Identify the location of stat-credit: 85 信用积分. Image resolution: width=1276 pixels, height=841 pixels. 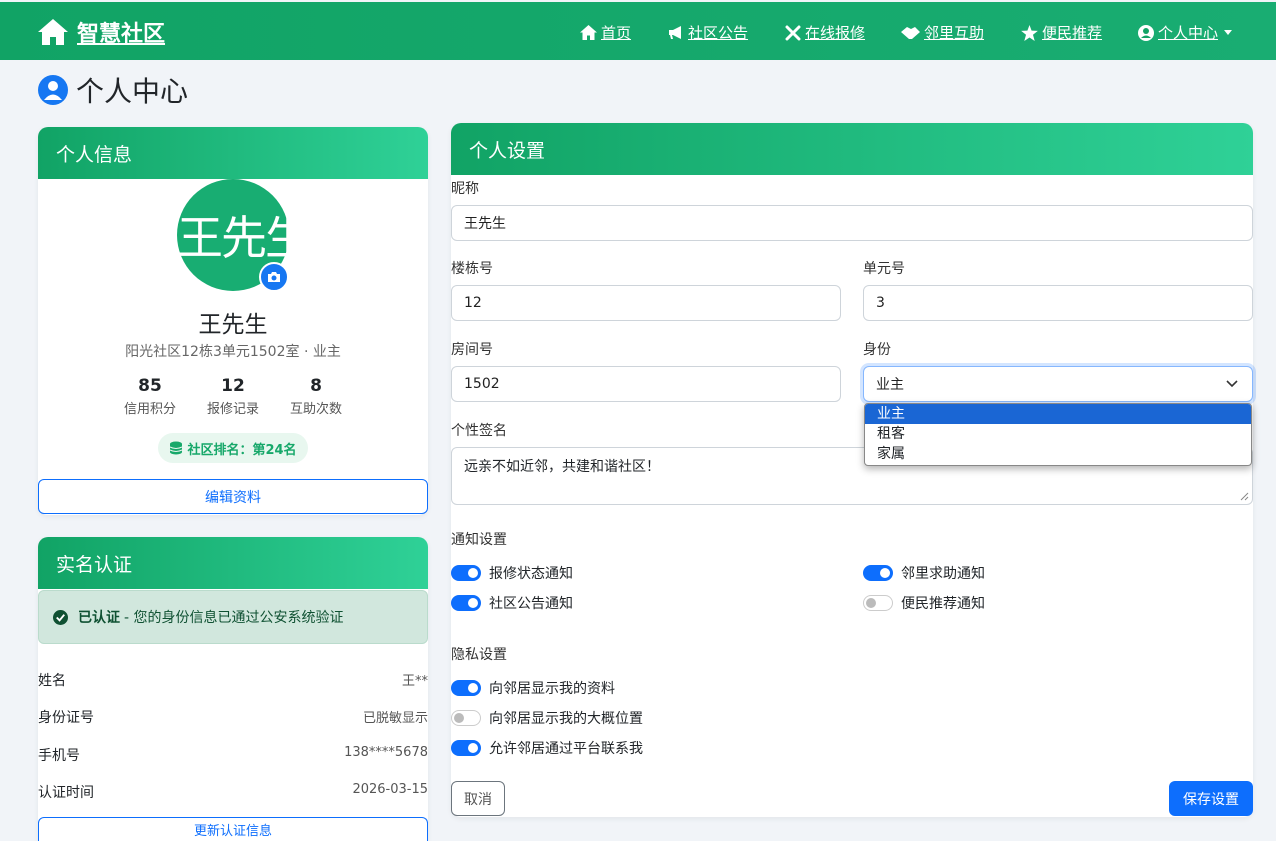
(150, 396).